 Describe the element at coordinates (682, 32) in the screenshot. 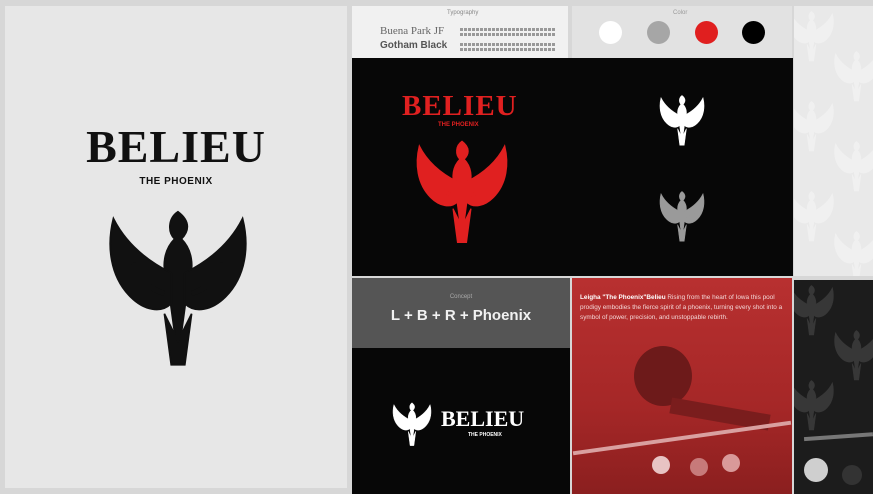

I see `color-palette-panel: Color` at that location.